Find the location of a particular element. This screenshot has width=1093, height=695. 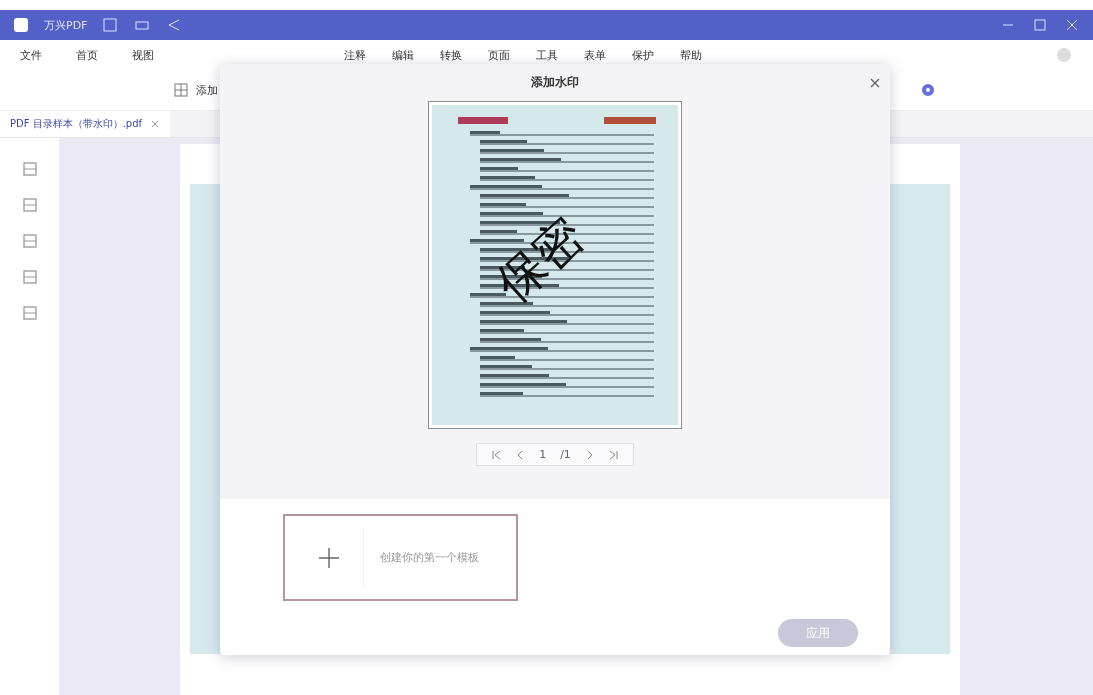

menu-item: 文件 is located at coordinates (31, 55).